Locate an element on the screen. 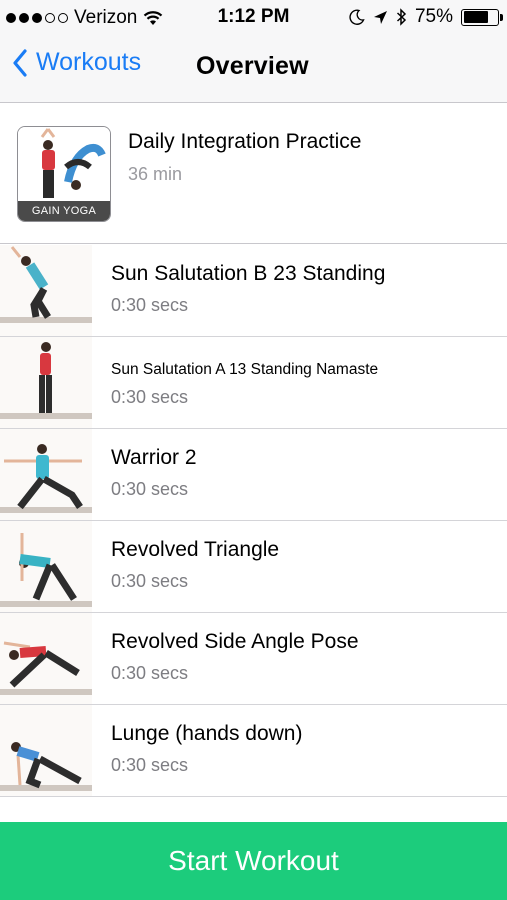  exercise-title: Sun Salutation A 13 Standing Namaste is located at coordinates (245, 369).